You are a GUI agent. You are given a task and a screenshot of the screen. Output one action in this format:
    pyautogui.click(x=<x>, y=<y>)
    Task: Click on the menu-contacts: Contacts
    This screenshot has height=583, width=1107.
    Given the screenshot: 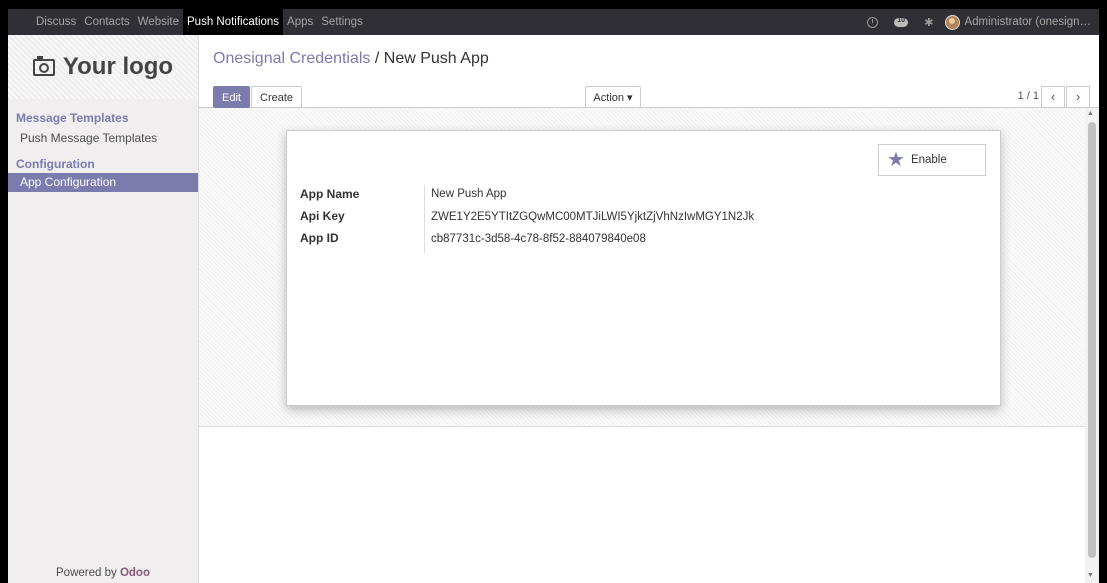 What is the action you would take?
    pyautogui.click(x=106, y=22)
    